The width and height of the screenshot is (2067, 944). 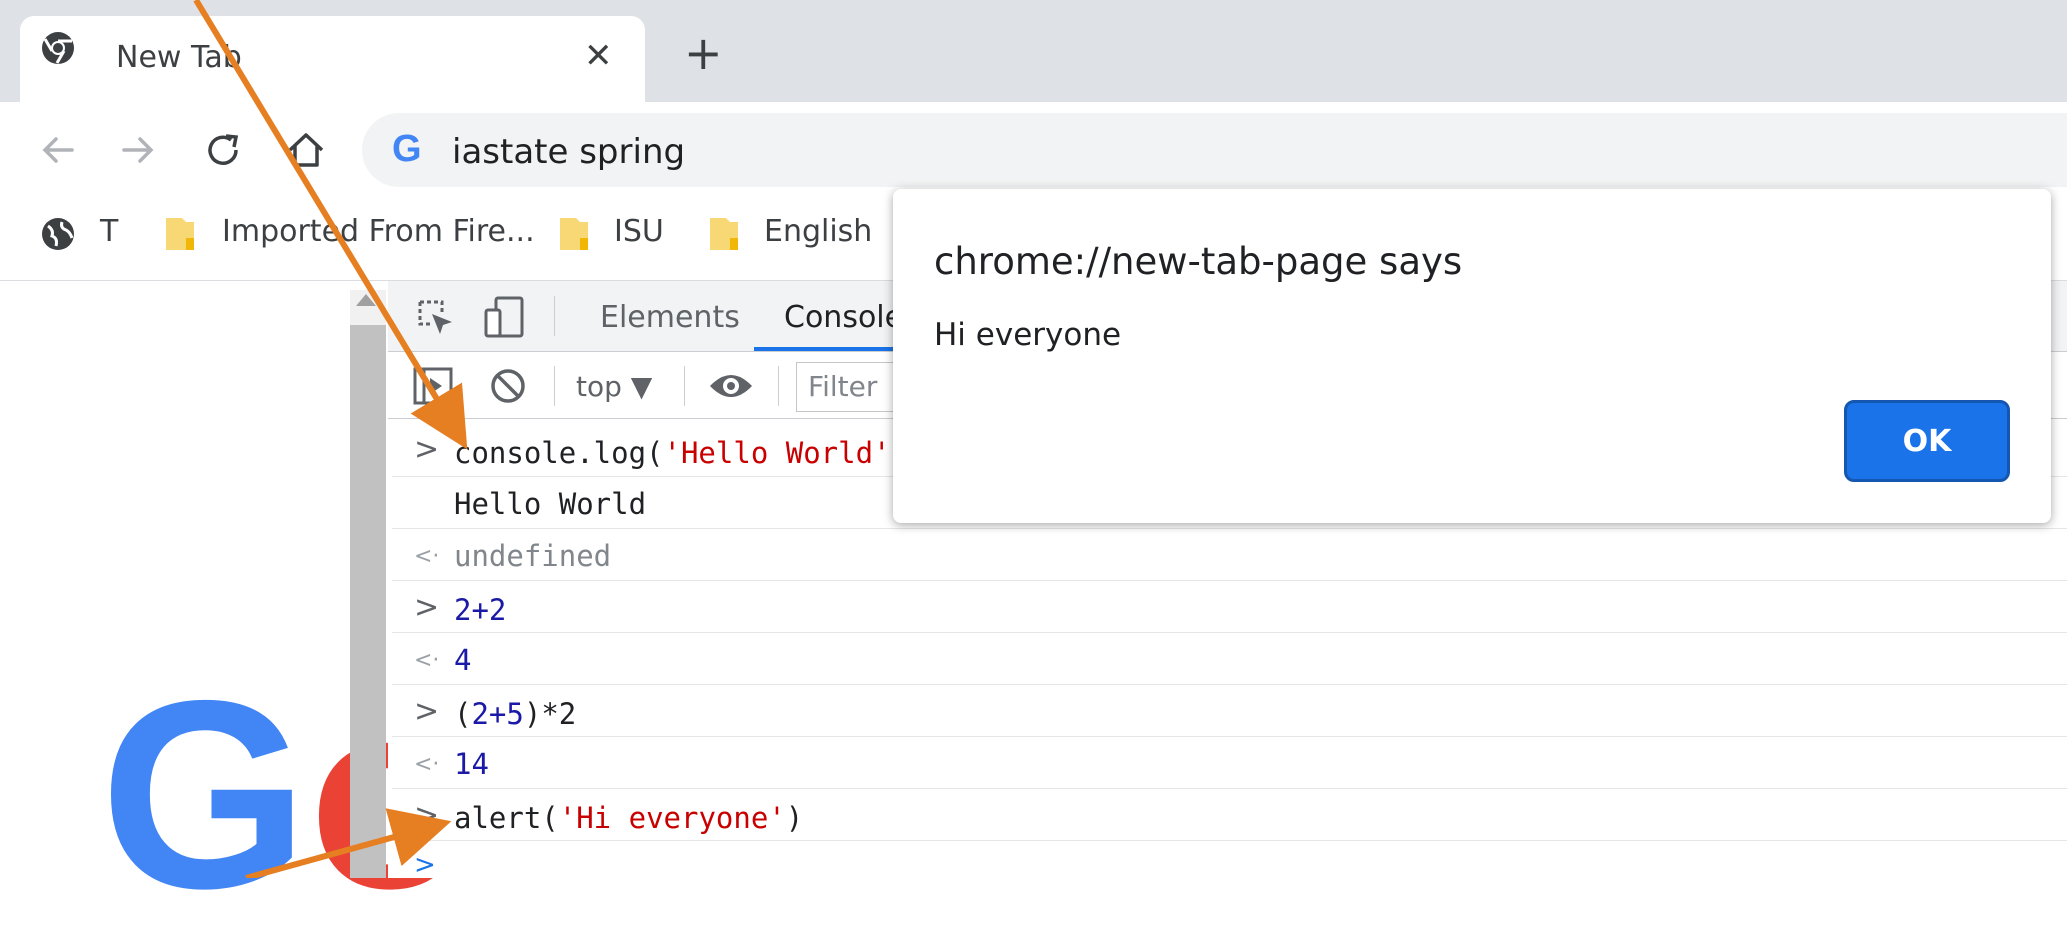 What do you see at coordinates (506, 317) in the screenshot?
I see `device-toolbar-icon` at bounding box center [506, 317].